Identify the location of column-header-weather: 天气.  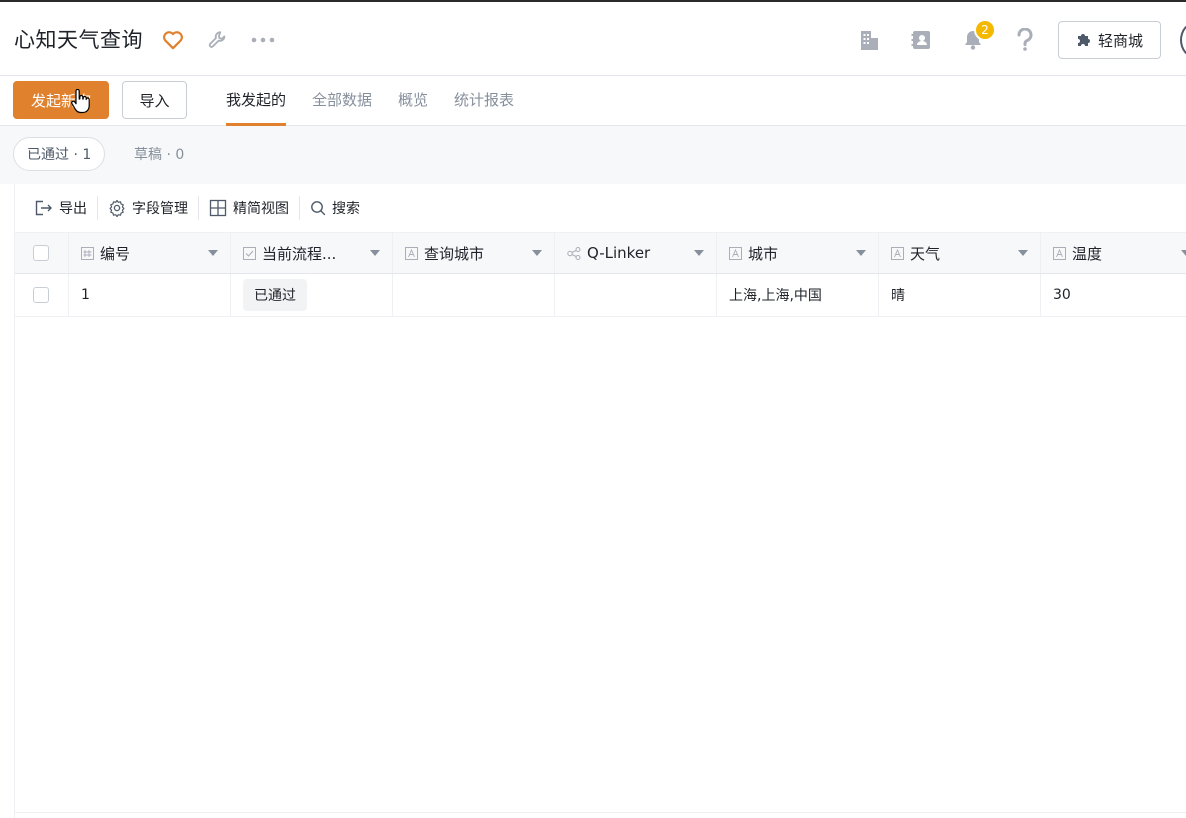
(960, 253).